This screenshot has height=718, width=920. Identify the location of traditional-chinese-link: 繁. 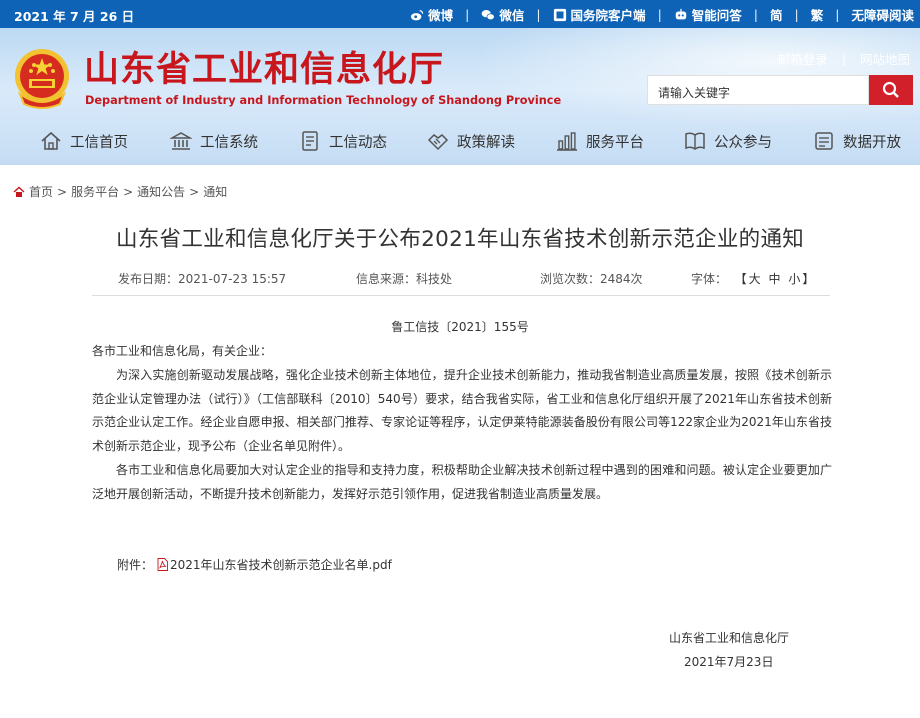
(817, 14).